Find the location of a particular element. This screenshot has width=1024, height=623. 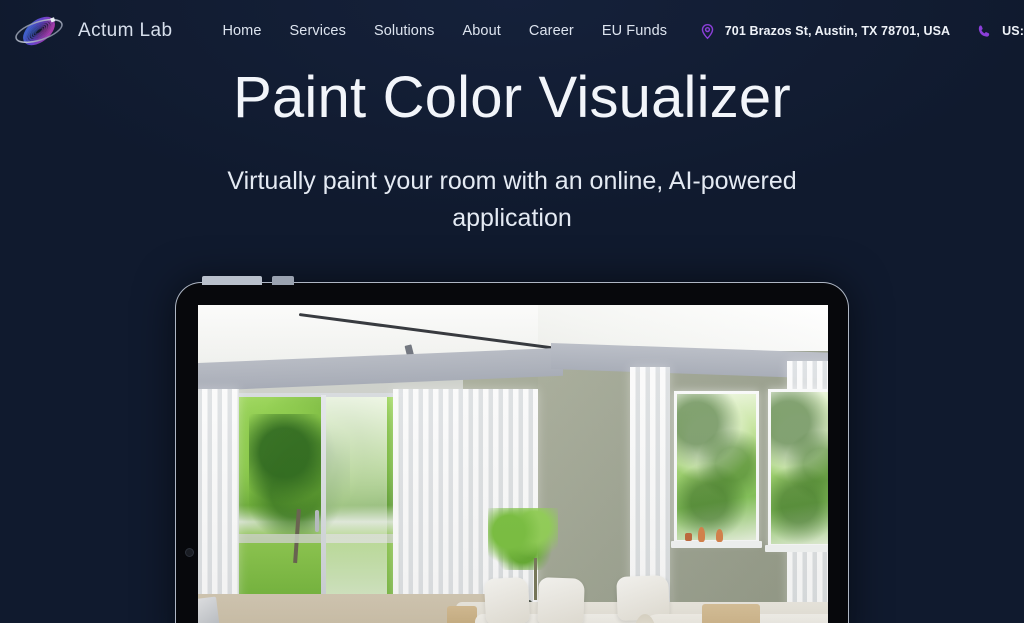

laptop-screen is located at coordinates (209, 609).